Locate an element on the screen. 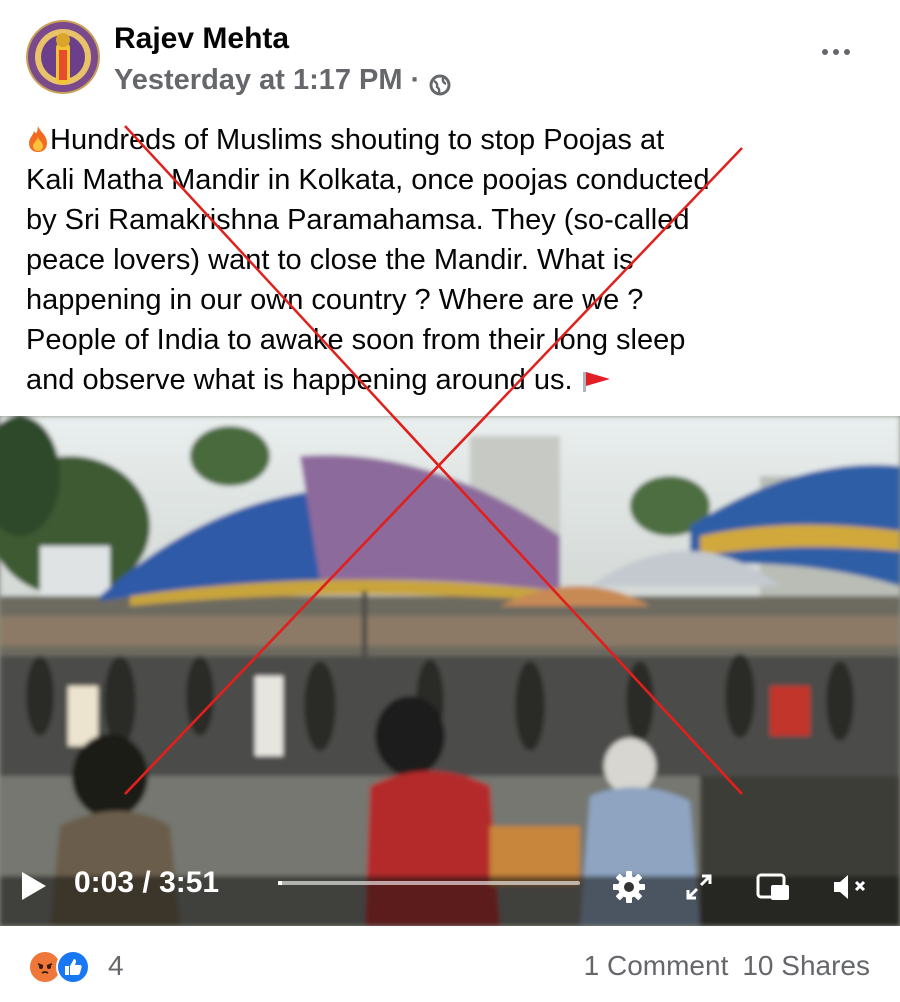 This screenshot has width=900, height=1002. video-progress-bar is located at coordinates (429, 883).